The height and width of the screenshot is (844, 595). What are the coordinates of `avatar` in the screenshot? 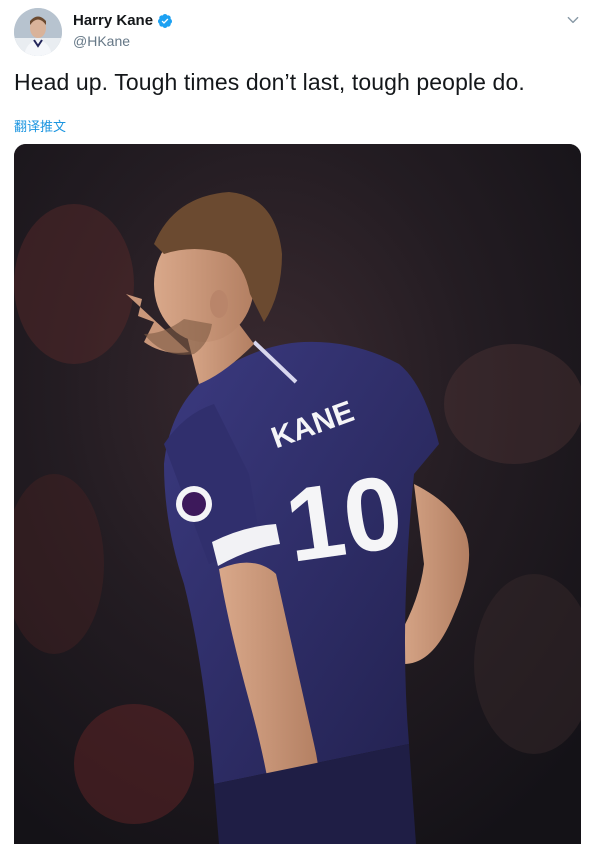 It's located at (38, 32).